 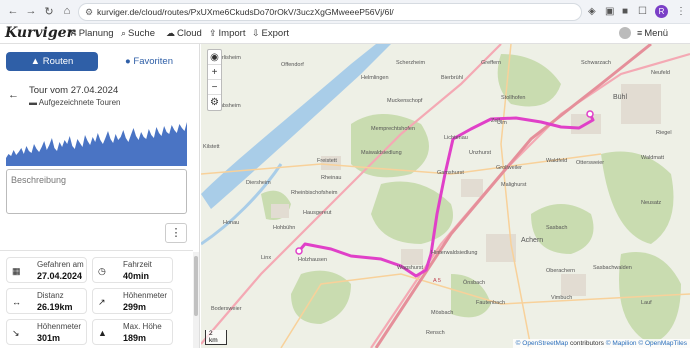 What do you see at coordinates (592, 11) in the screenshot?
I see `extensions-icon: ◈` at bounding box center [592, 11].